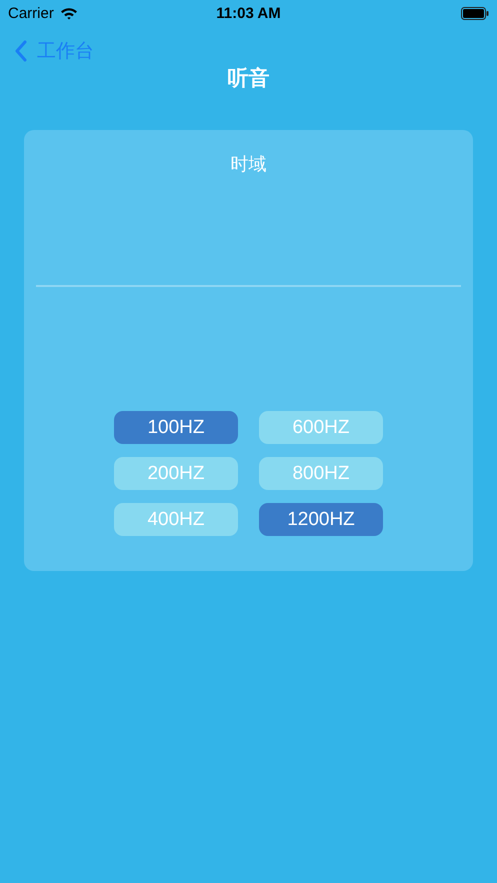 This screenshot has height=883, width=497. What do you see at coordinates (321, 473) in the screenshot?
I see `frequency-button: 800HZ` at bounding box center [321, 473].